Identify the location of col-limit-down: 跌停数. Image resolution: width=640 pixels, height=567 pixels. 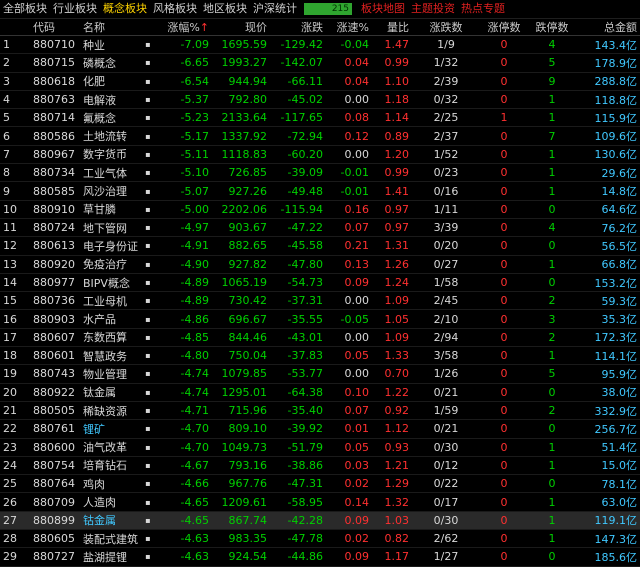
(552, 27).